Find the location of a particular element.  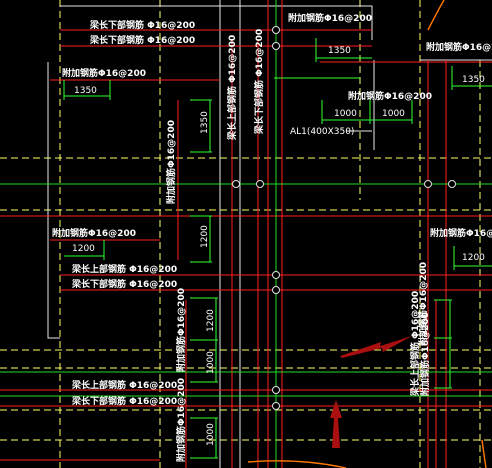

dim-1200-right: 1200 is located at coordinates (473, 258).